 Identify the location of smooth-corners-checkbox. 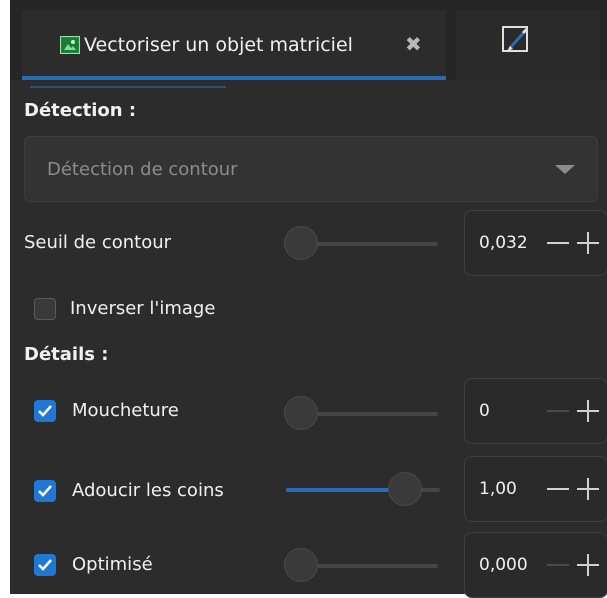
(45, 491).